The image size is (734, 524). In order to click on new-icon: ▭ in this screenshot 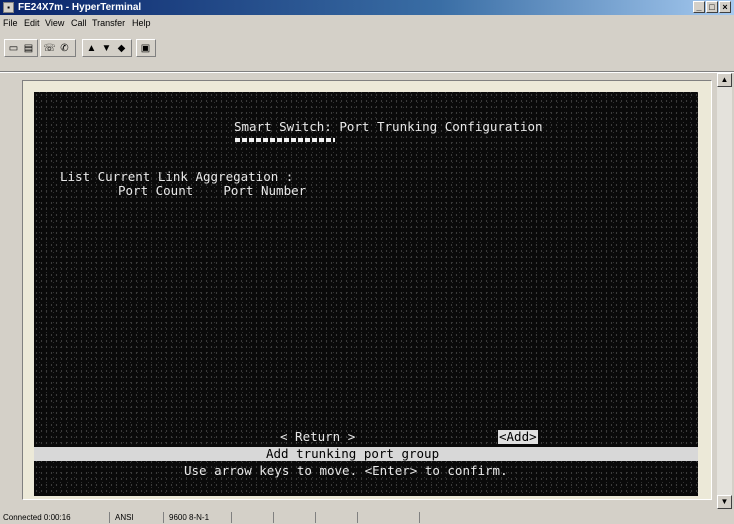, I will do `click(13, 48)`.